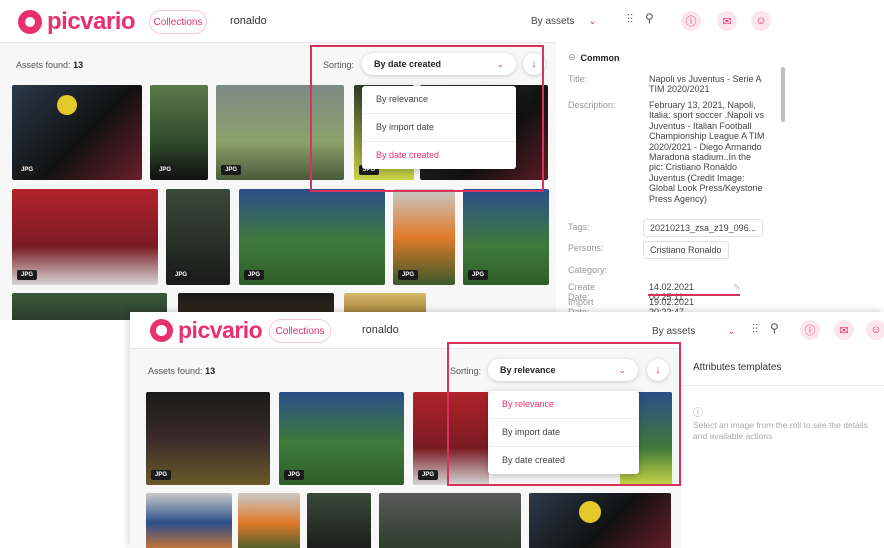 Image resolution: width=884 pixels, height=548 pixels. What do you see at coordinates (579, 227) in the screenshot?
I see `tags-label: Tags:` at bounding box center [579, 227].